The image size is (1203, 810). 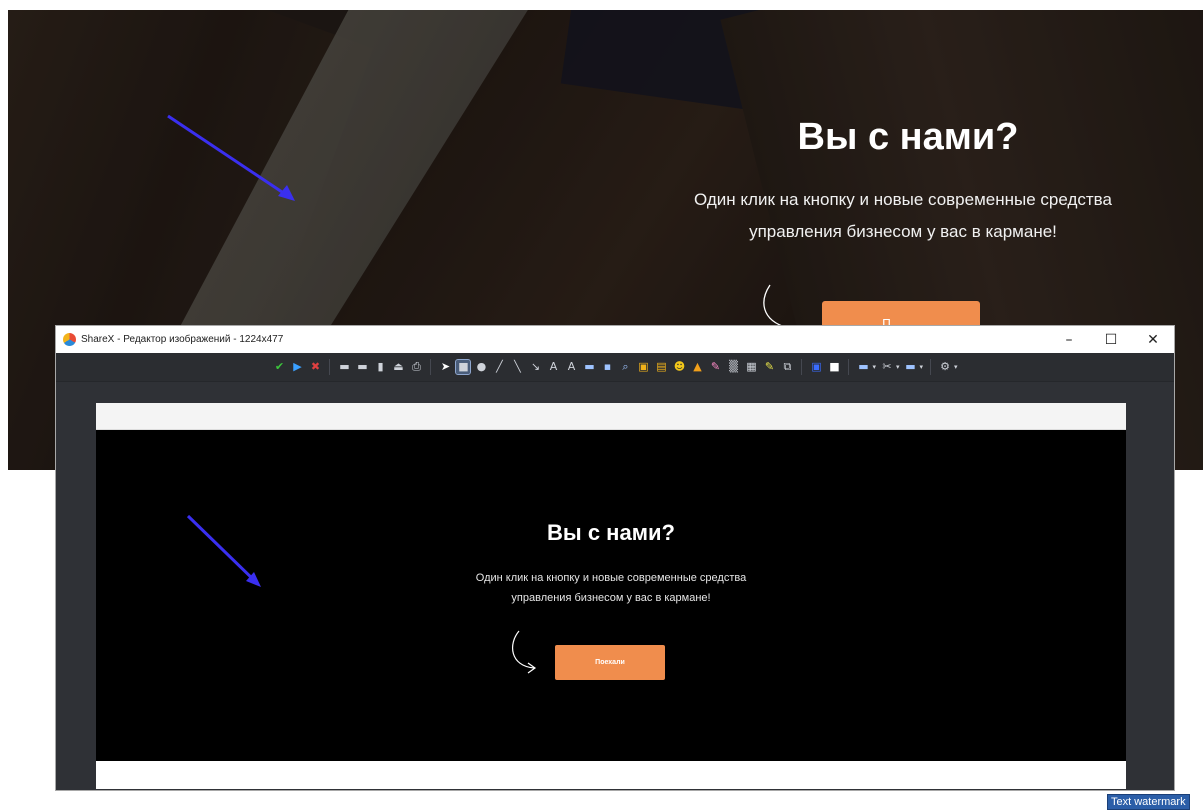 I want to click on ellipse-tool-button: ●, so click(x=481, y=367).